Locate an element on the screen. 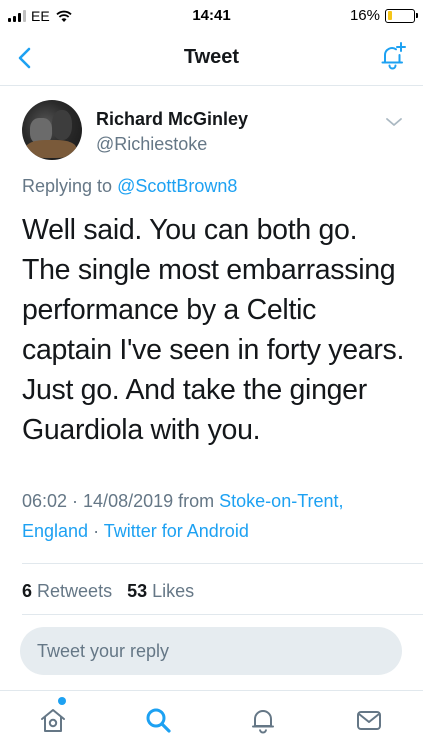 The height and width of the screenshot is (750, 423). replying-to-link: @ScottBrown8 is located at coordinates (177, 186).